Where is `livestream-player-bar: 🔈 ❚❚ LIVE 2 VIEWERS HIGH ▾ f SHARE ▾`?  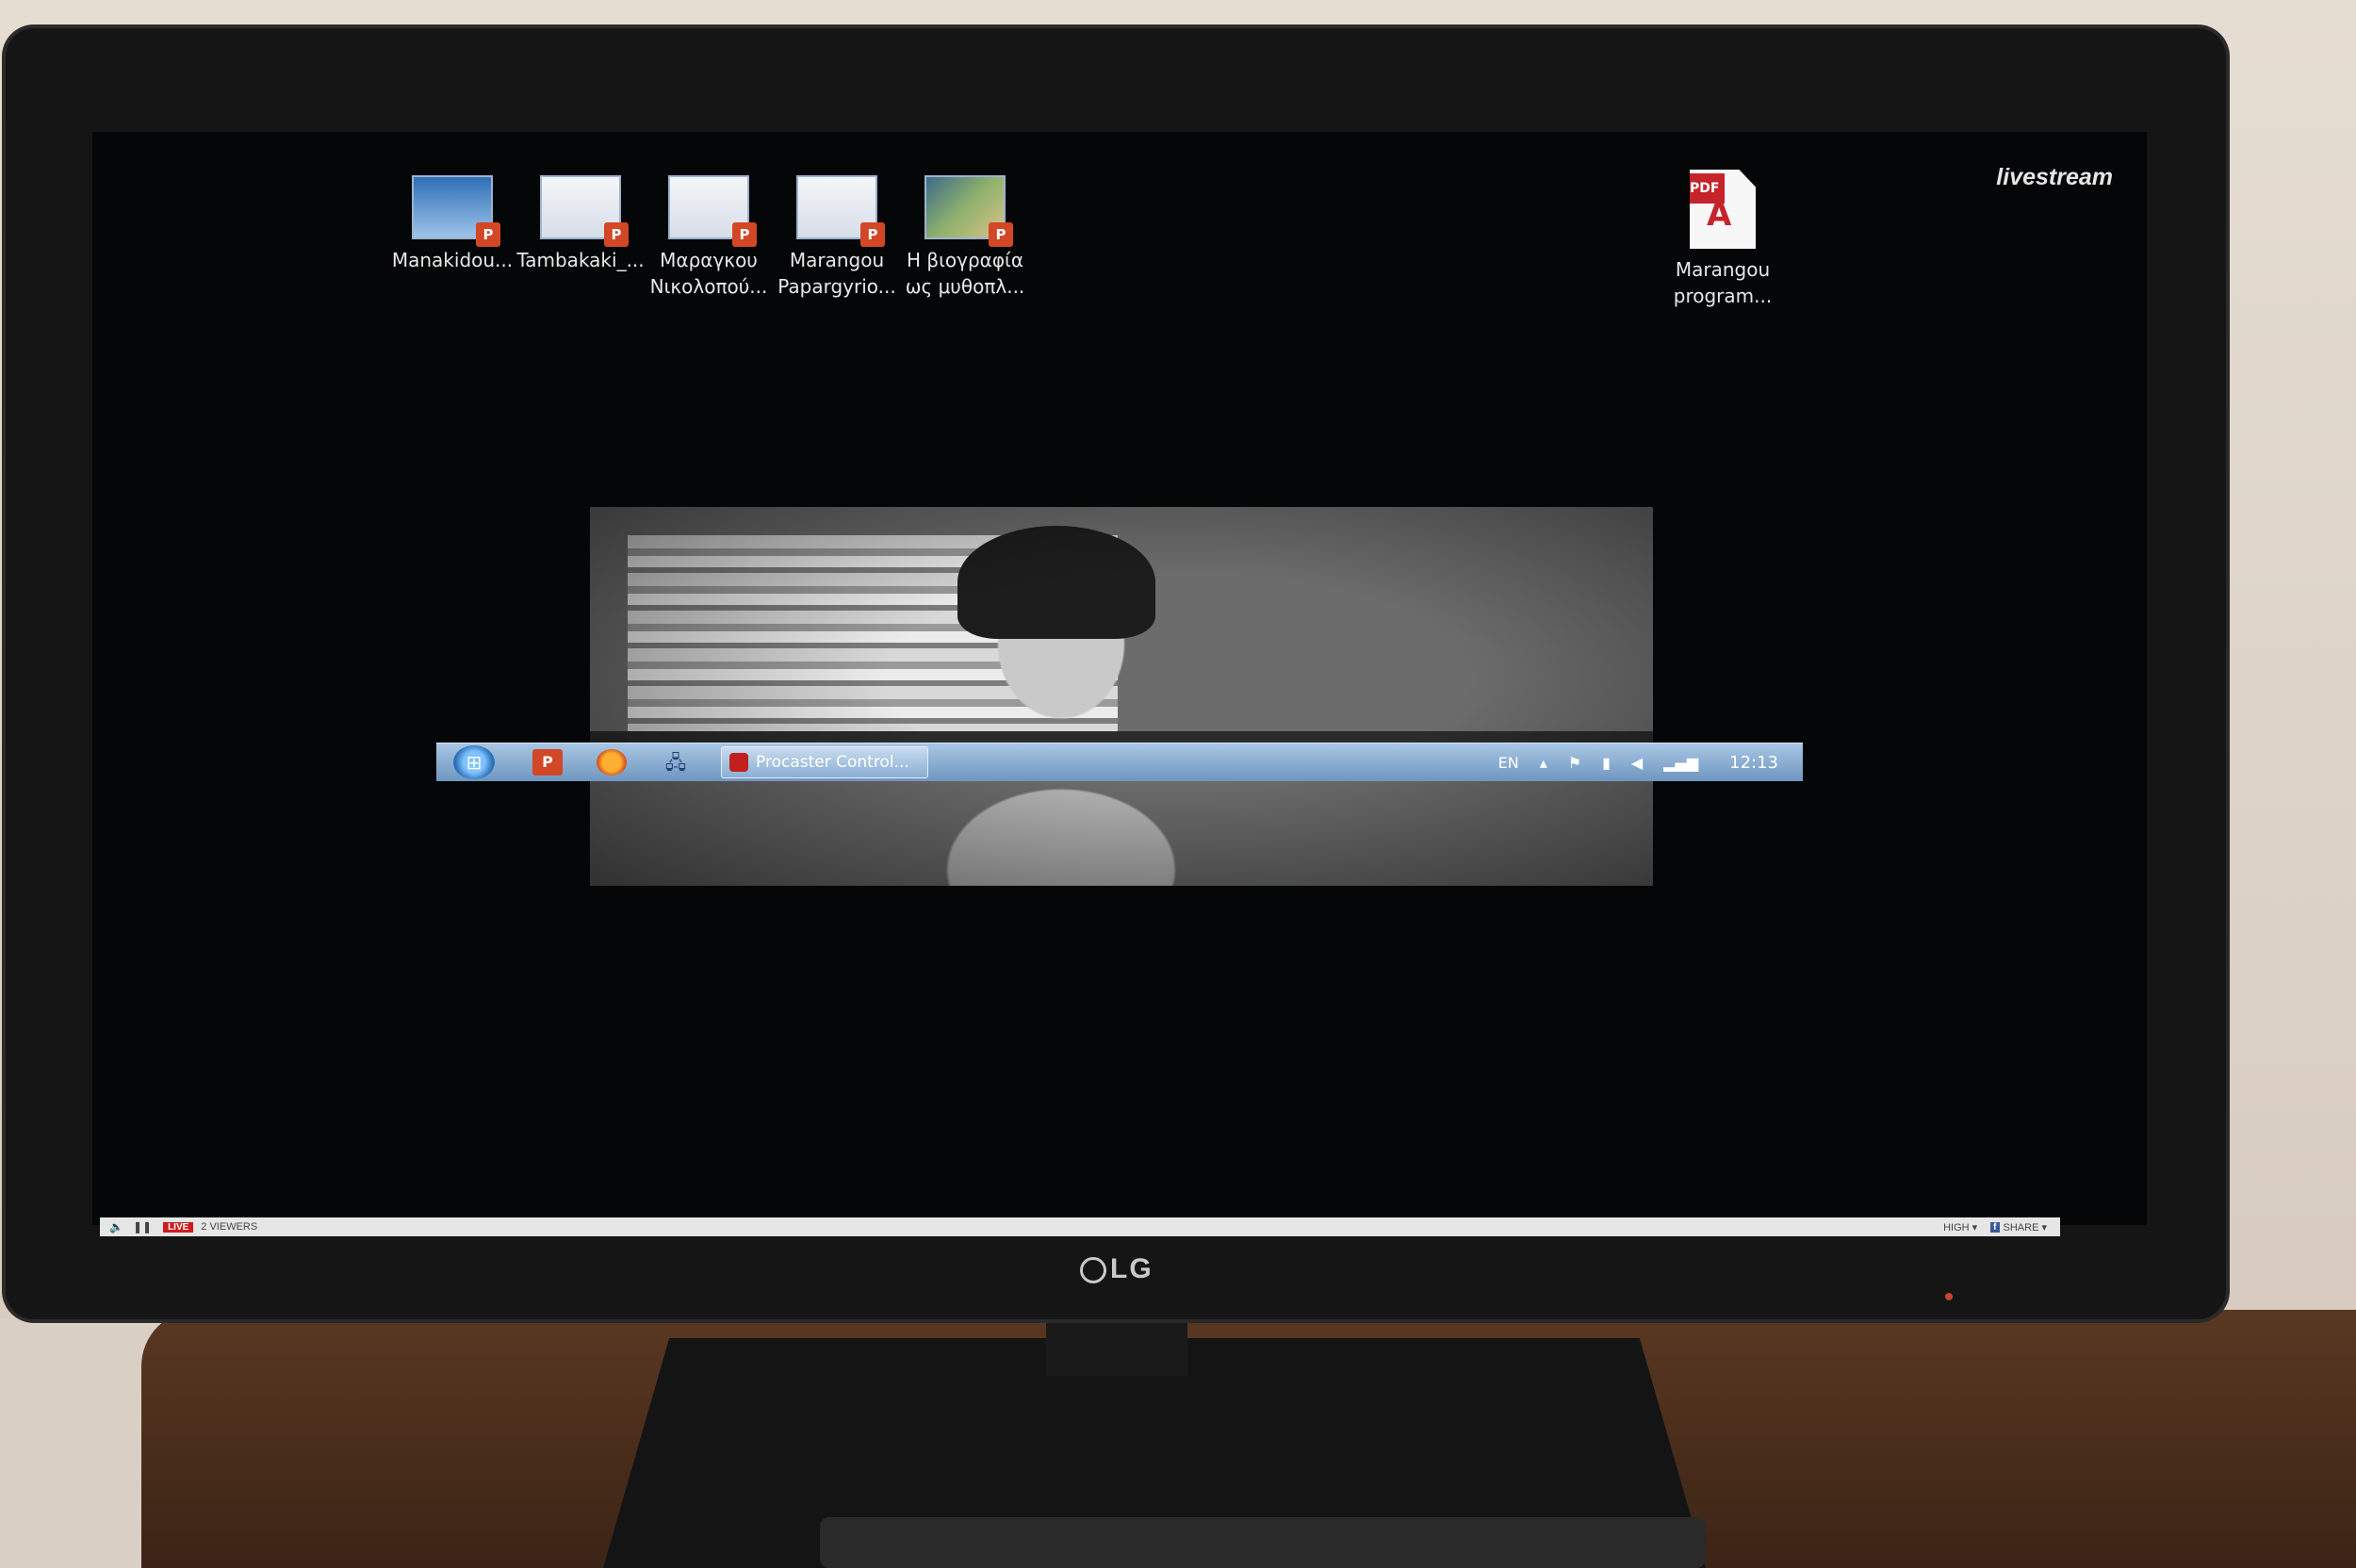 livestream-player-bar: 🔈 ❚❚ LIVE 2 VIEWERS HIGH ▾ f SHARE ▾ is located at coordinates (1080, 1226).